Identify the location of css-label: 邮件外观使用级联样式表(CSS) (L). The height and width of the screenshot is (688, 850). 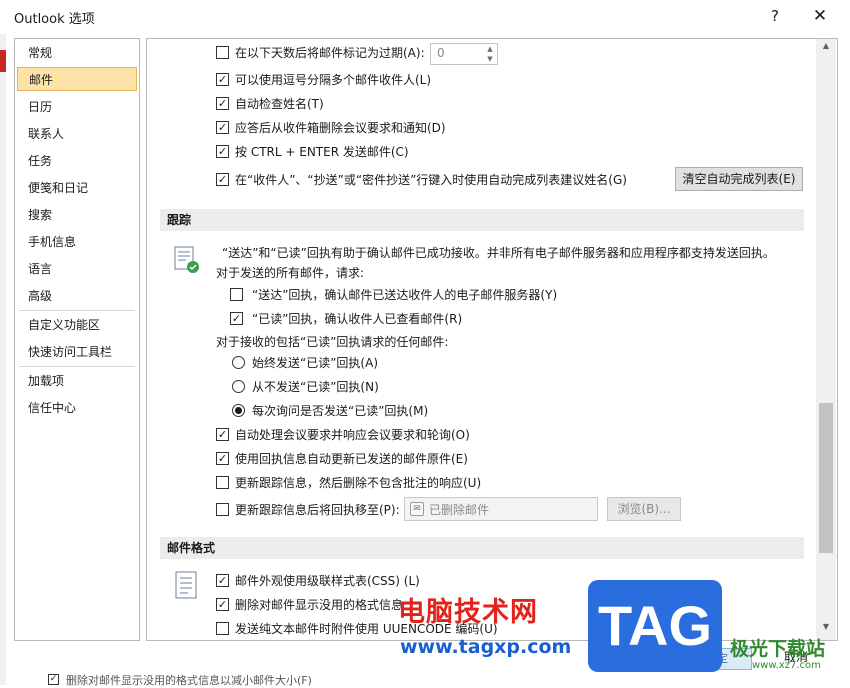
(327, 581).